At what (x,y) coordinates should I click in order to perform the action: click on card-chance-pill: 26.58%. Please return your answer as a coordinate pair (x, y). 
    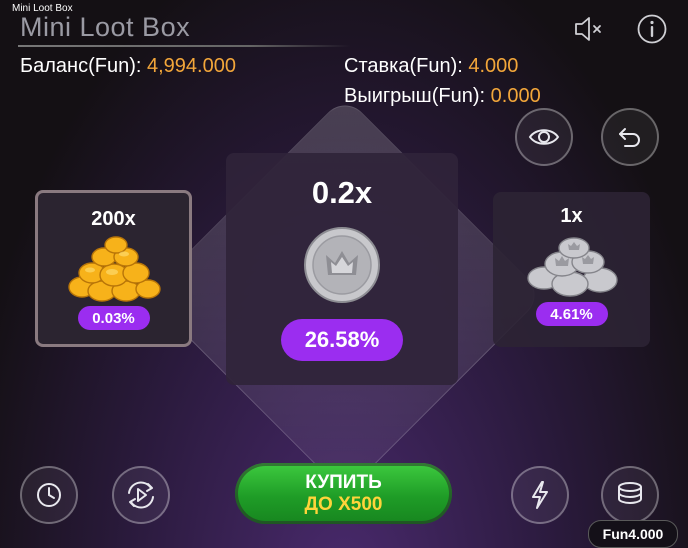
    Looking at the image, I should click on (342, 340).